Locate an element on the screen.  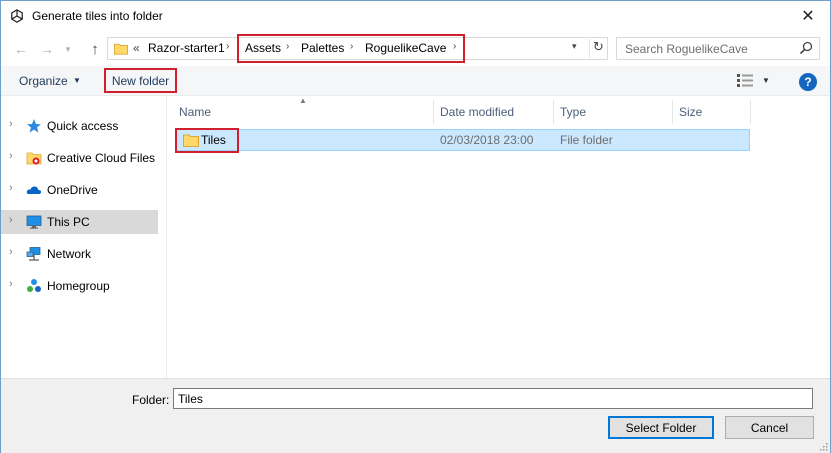
close-icon: ✕ is located at coordinates (808, 16).